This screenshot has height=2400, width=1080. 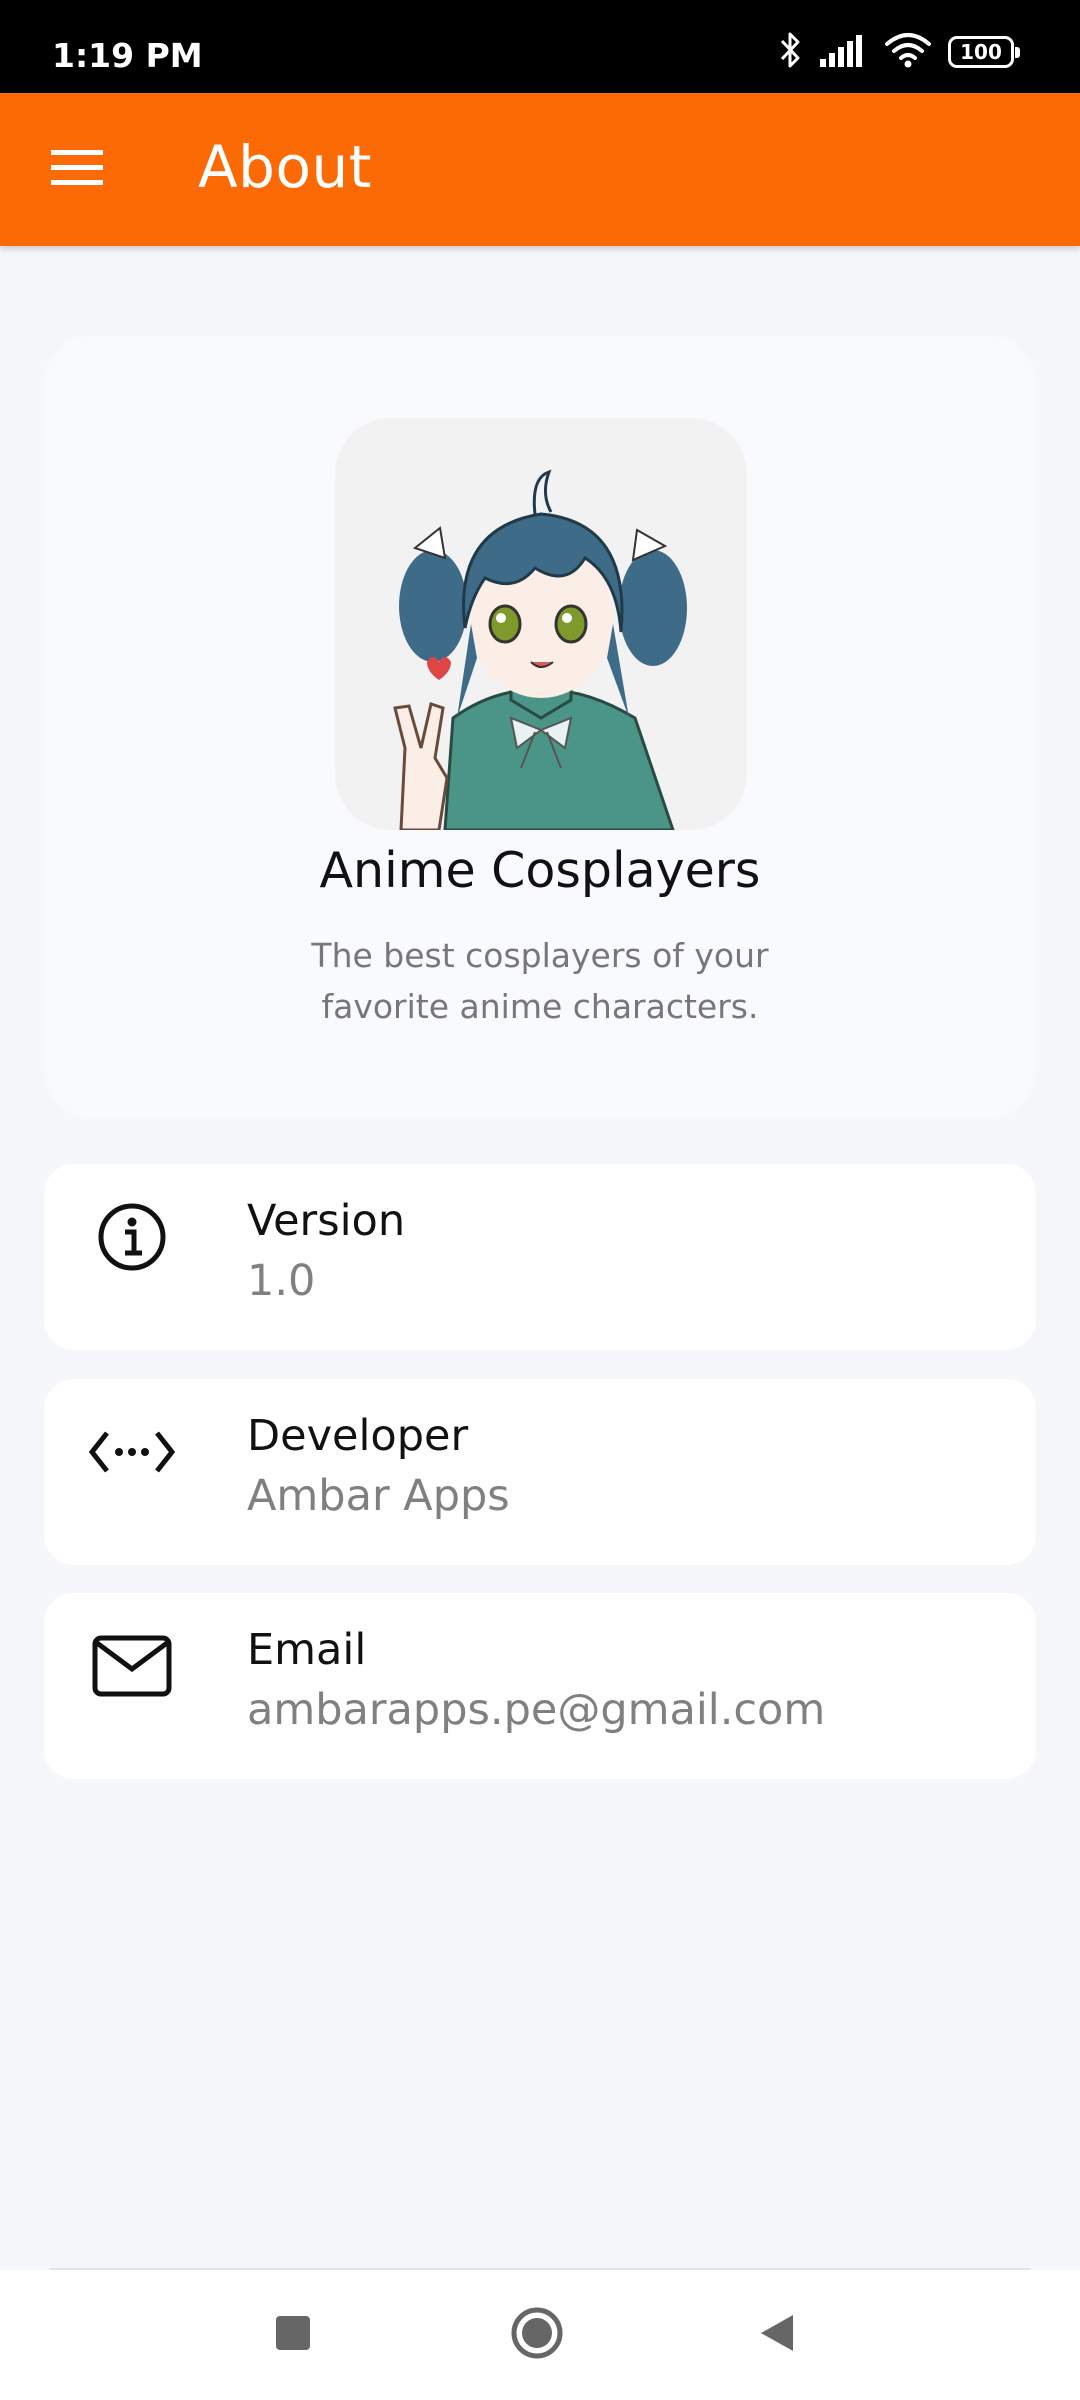 I want to click on menu-icon, so click(x=77, y=170).